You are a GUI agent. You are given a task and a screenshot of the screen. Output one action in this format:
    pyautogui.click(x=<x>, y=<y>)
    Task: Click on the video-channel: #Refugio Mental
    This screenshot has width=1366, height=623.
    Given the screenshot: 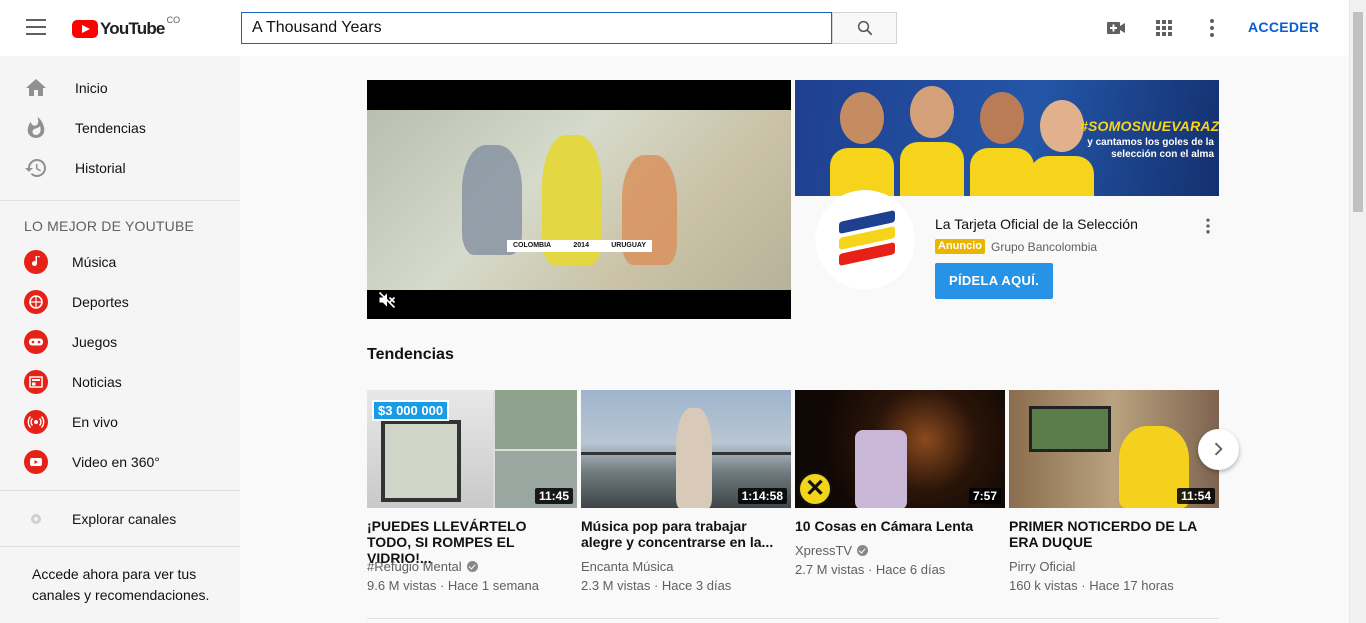 What is the action you would take?
    pyautogui.click(x=422, y=566)
    